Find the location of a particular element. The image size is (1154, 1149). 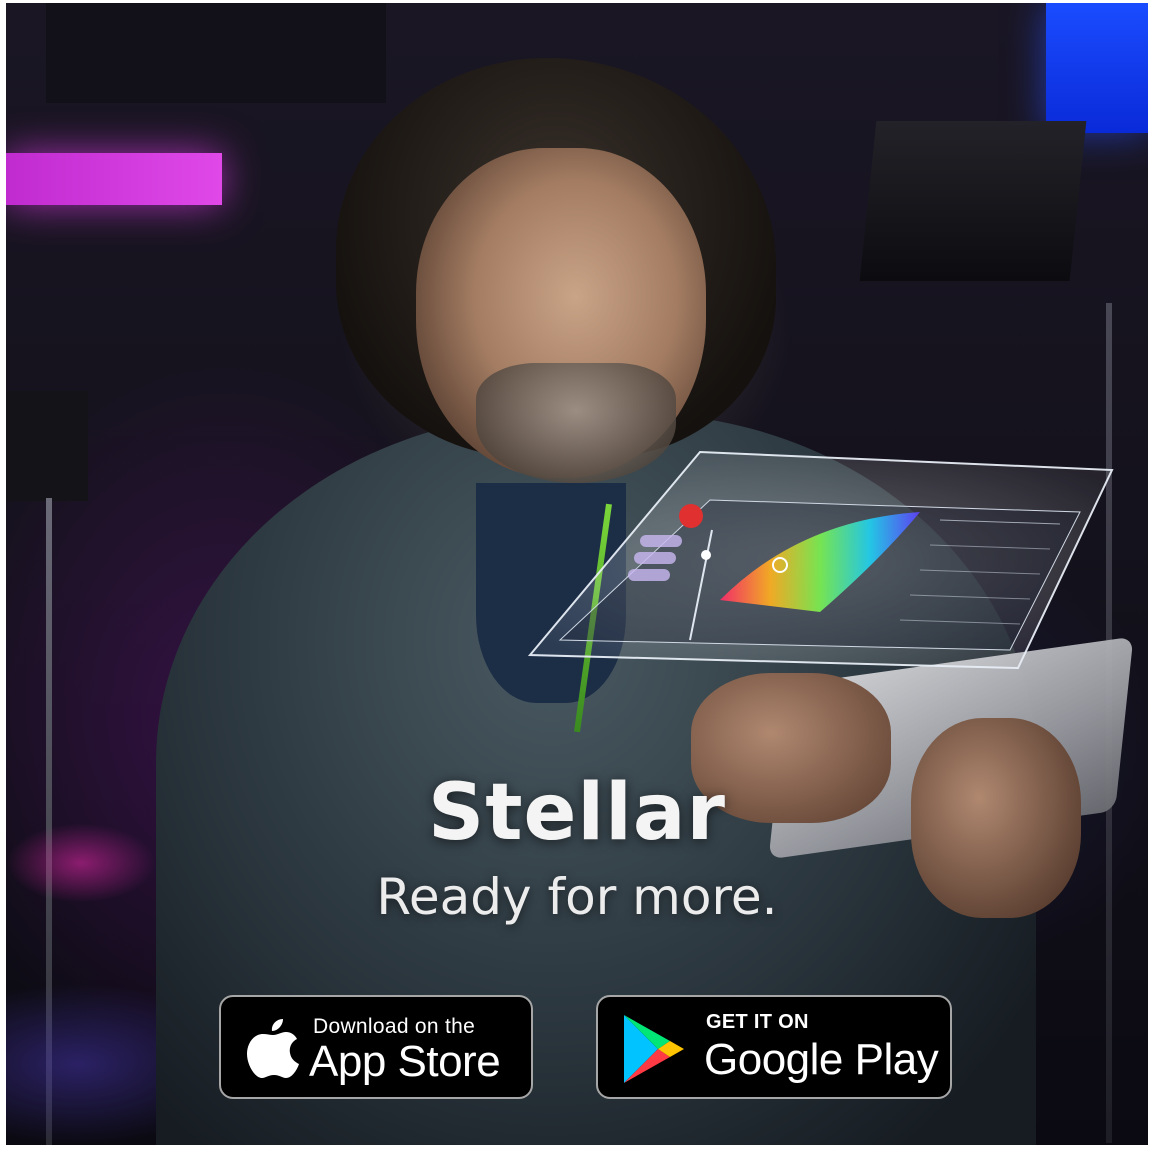

holographic-app-screen is located at coordinates (820, 560).